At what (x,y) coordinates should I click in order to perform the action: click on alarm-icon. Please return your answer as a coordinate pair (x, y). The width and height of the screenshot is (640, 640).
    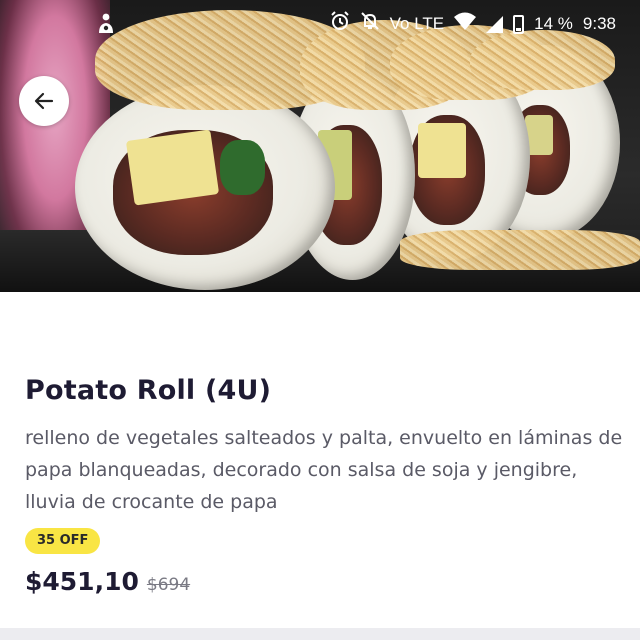
    Looking at the image, I should click on (340, 24).